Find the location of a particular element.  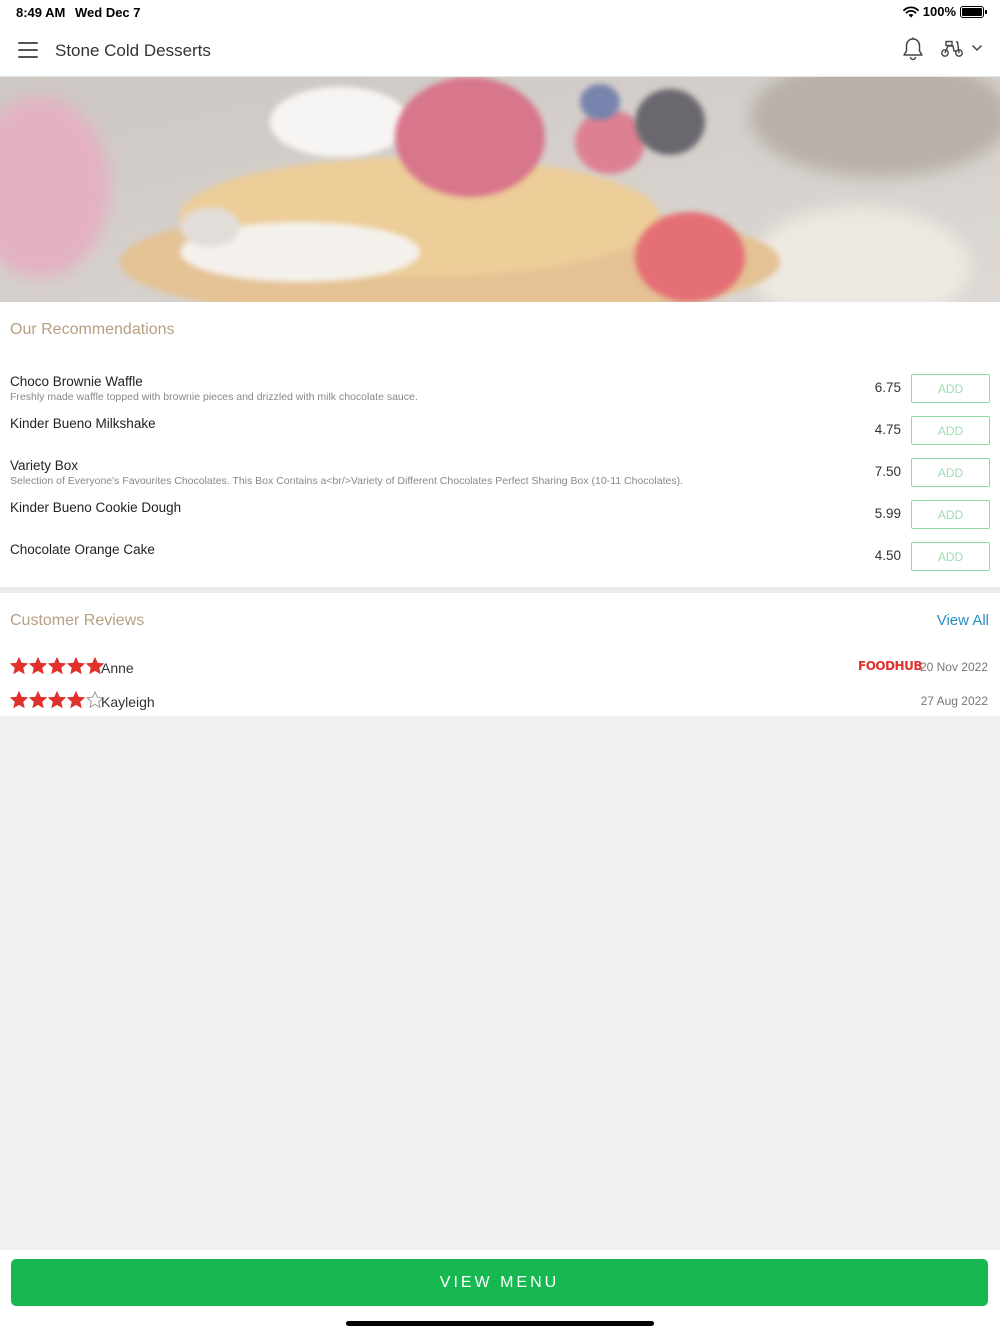

scooter-icon is located at coordinates (952, 49).